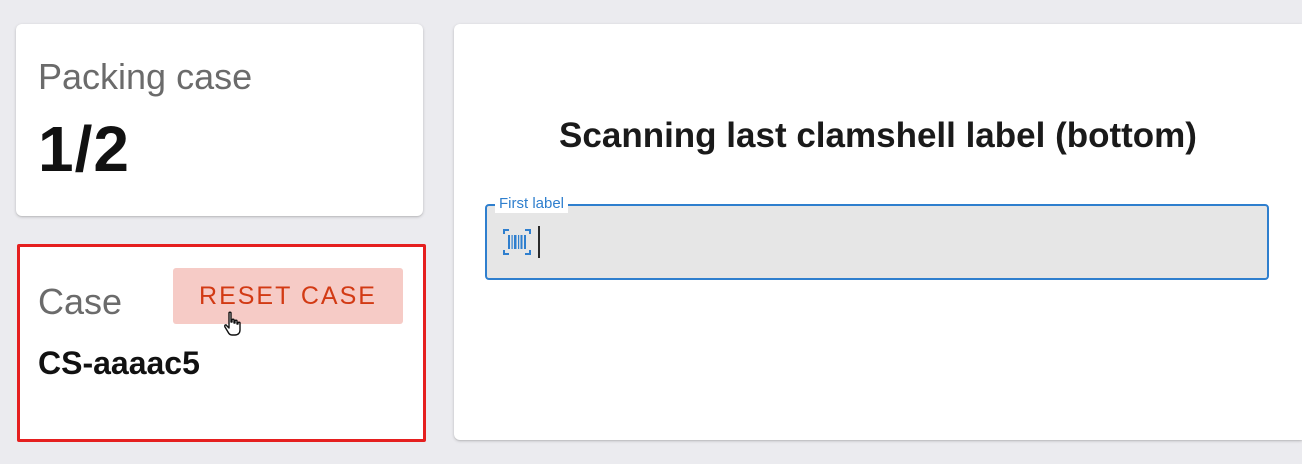  Describe the element at coordinates (232, 323) in the screenshot. I see `hand-pointer-cursor-icon` at that location.